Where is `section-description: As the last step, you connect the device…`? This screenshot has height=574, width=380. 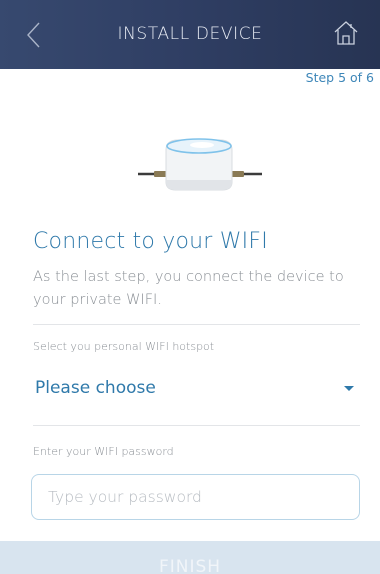
section-description: As the last step, you connect the device… is located at coordinates (188, 288).